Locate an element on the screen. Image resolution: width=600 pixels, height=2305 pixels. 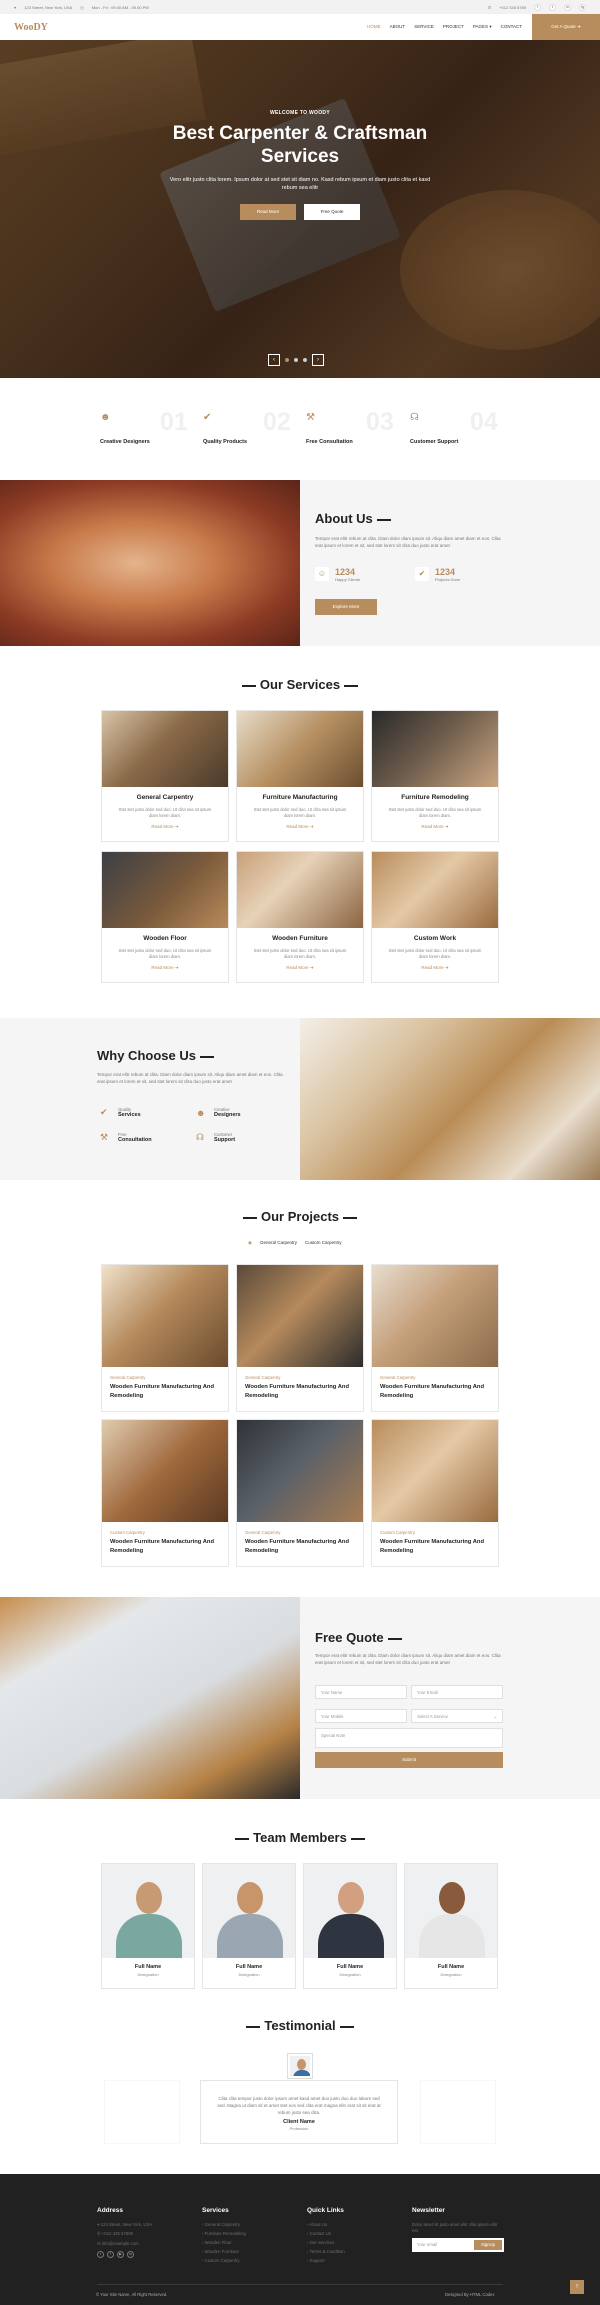
about-title-text: About Us is located at coordinates (344, 518).